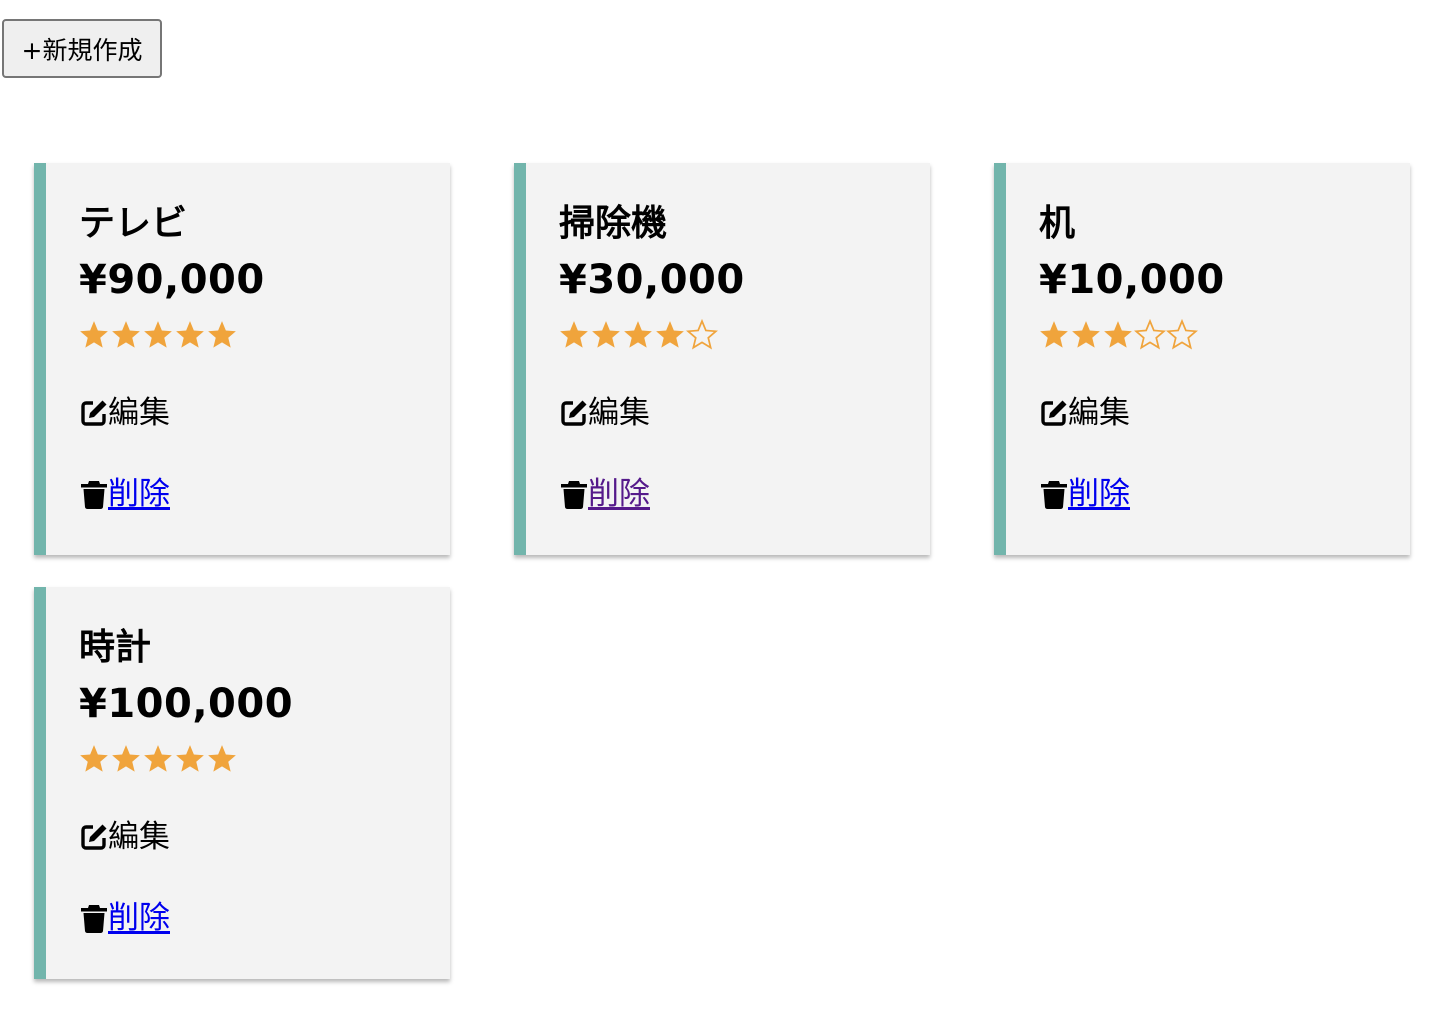 The image size is (1448, 1018). Describe the element at coordinates (1202, 359) in the screenshot. I see `product-card: 机 ¥10,000 編集 削除` at that location.